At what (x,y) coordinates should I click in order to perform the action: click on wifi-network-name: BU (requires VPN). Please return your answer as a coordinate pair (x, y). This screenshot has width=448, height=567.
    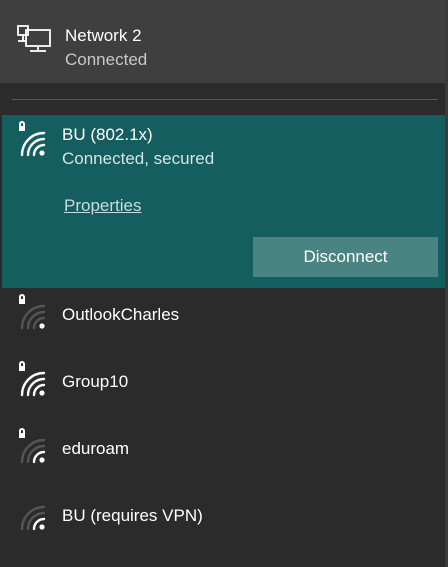
    Looking at the image, I should click on (132, 515).